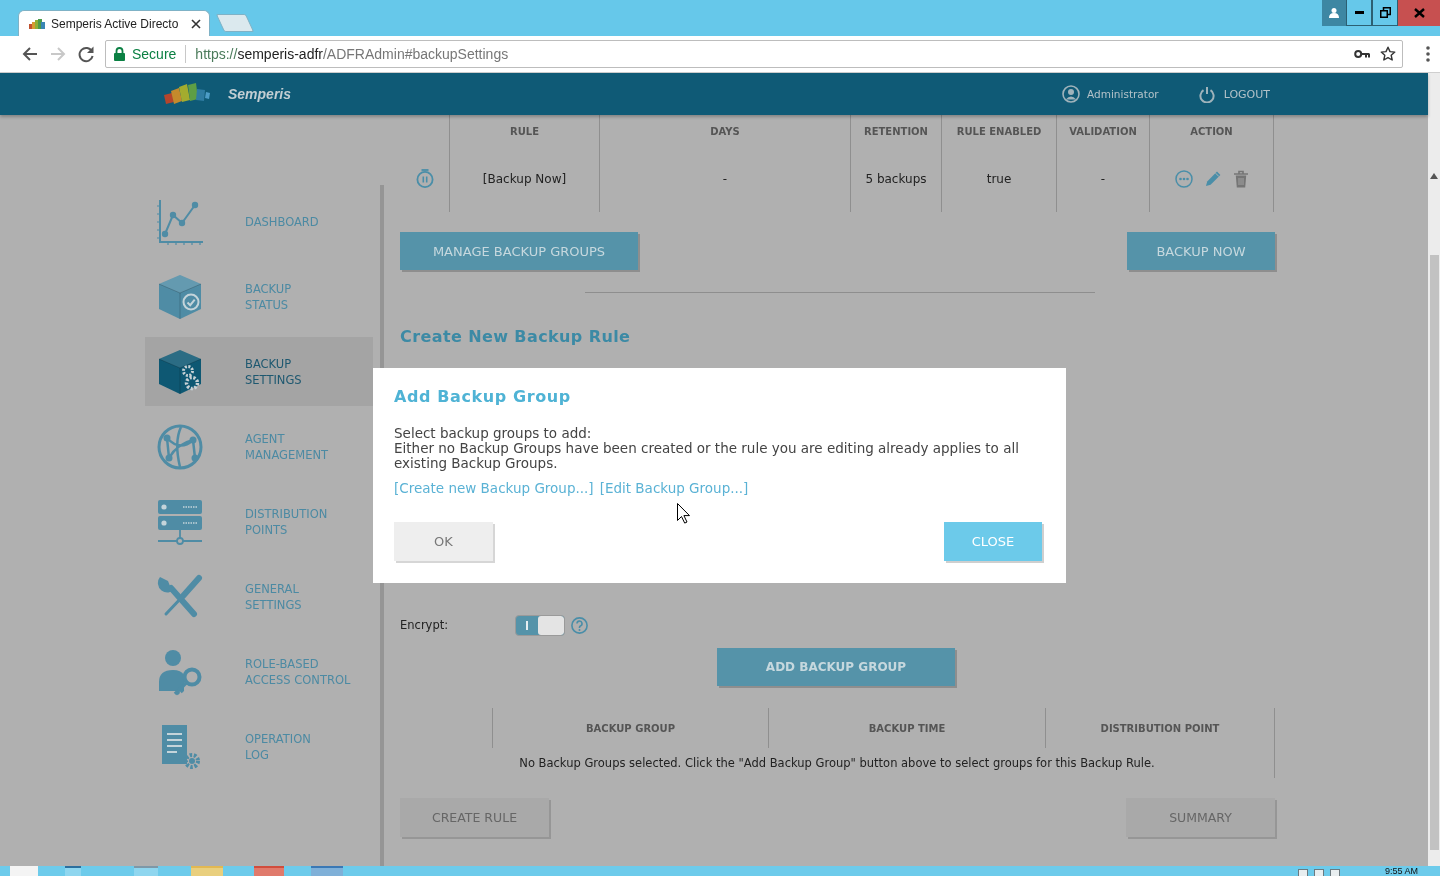  Describe the element at coordinates (998, 178) in the screenshot. I see `table-cell: true` at that location.